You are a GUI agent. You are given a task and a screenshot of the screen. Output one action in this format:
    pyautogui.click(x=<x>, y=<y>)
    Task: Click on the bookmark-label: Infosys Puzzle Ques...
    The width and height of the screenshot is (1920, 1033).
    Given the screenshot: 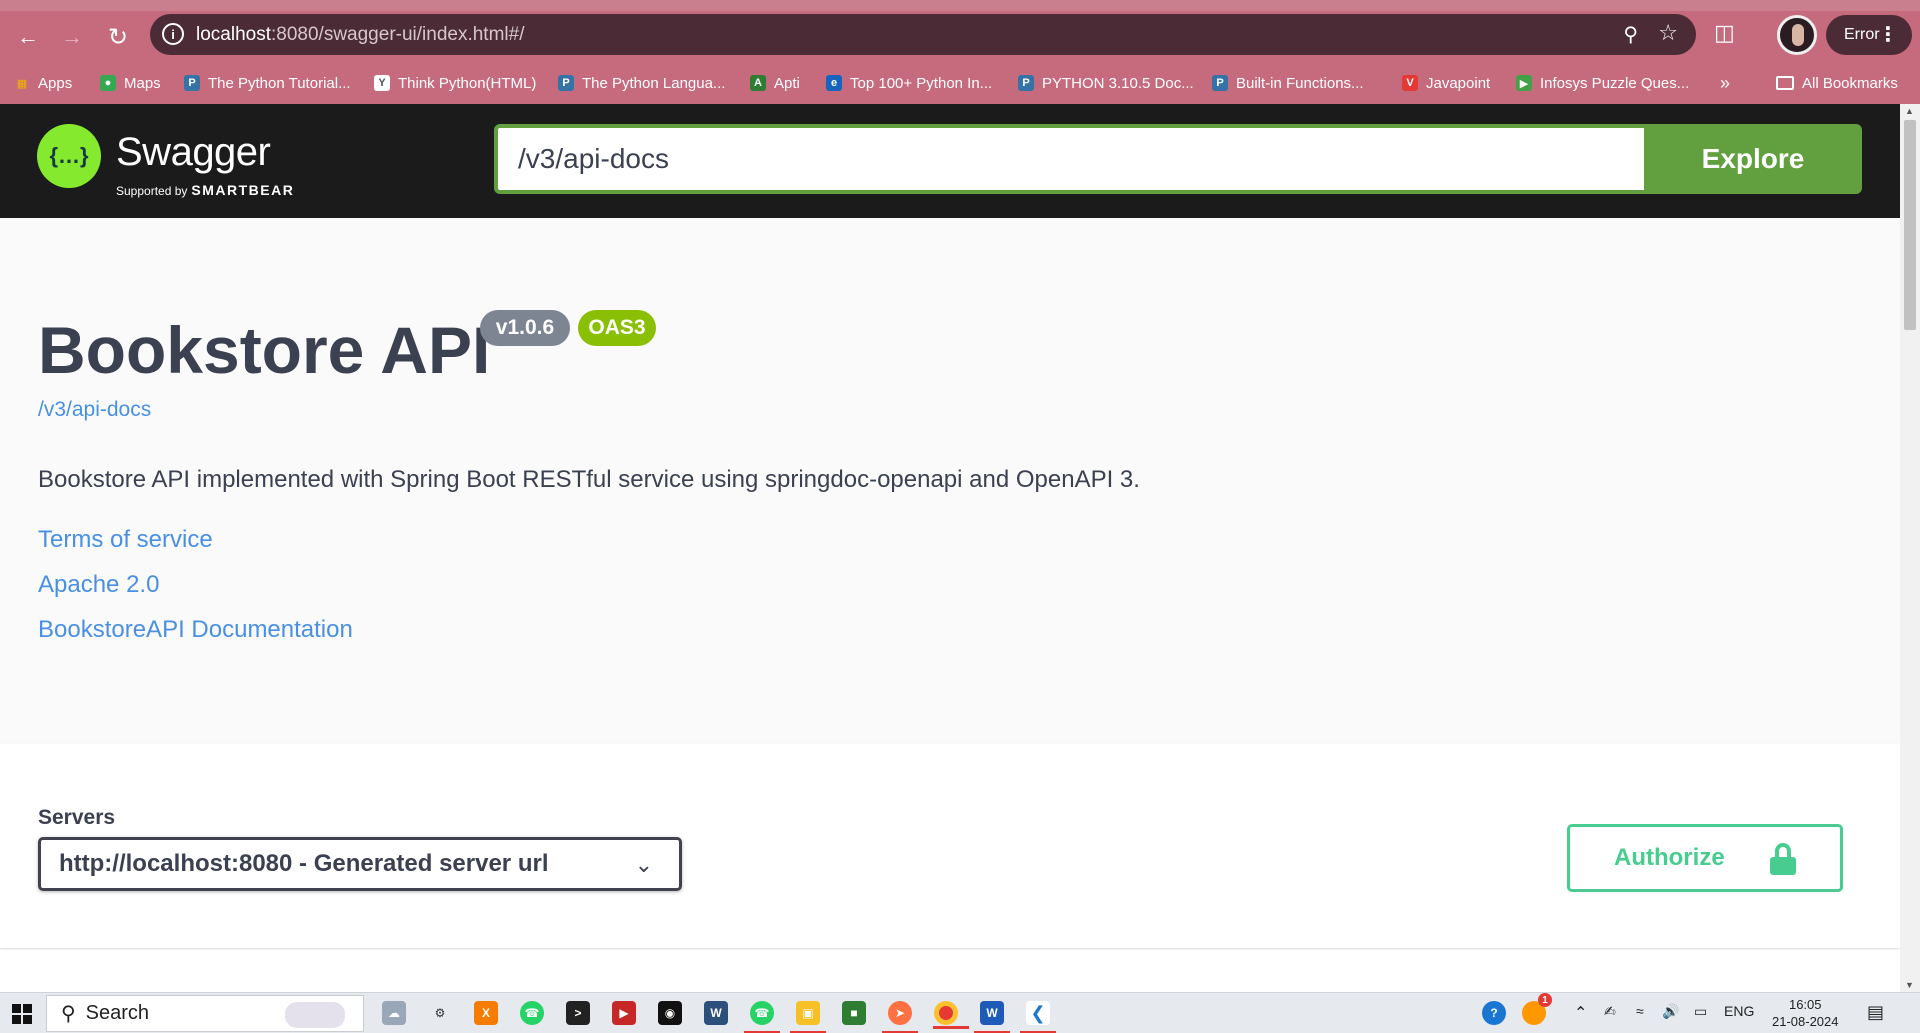 What is the action you would take?
    pyautogui.click(x=1615, y=83)
    